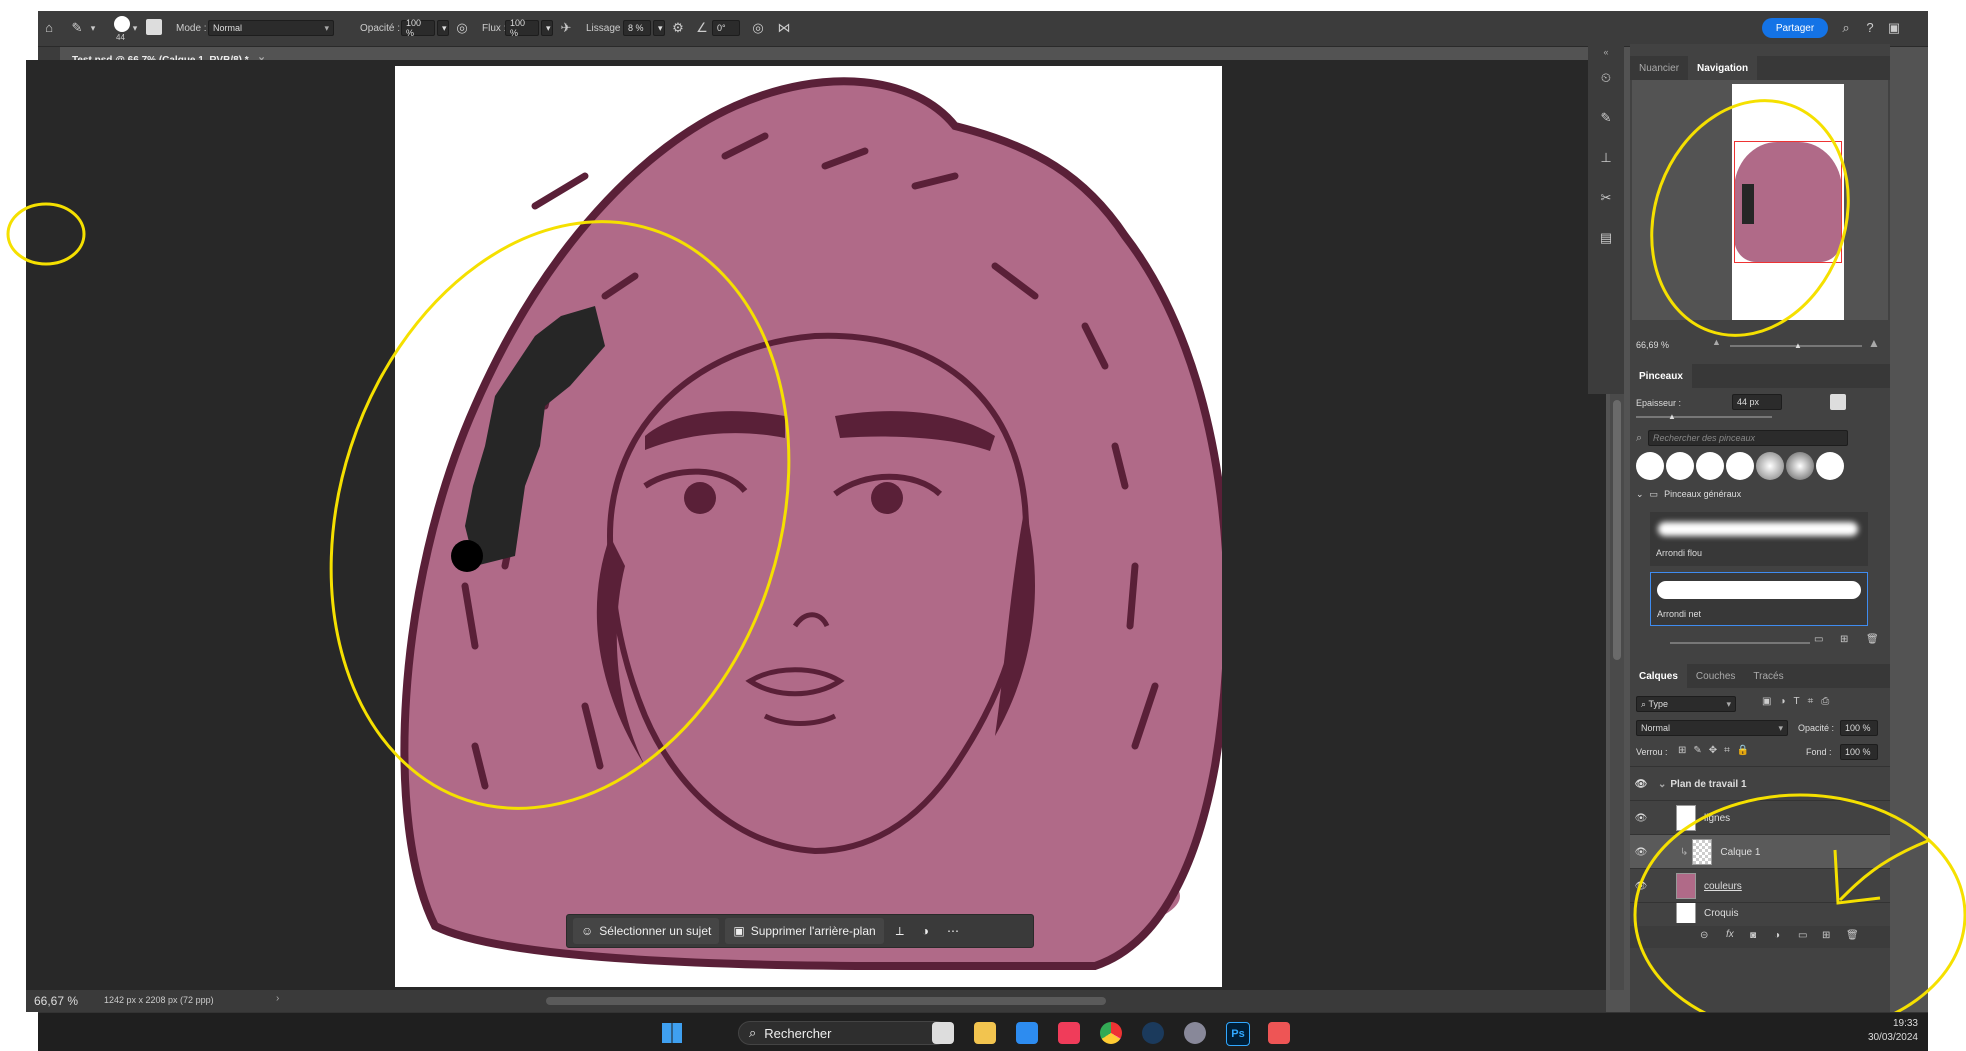 The height and width of the screenshot is (1051, 1966). What do you see at coordinates (1882, 871) in the screenshot?
I see `annotation-arrow` at bounding box center [1882, 871].